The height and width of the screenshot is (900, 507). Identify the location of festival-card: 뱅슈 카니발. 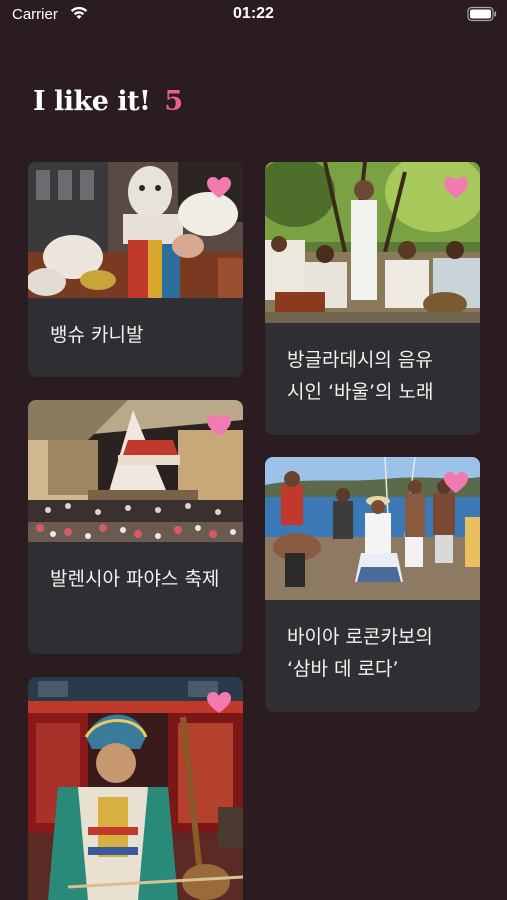
(135, 269).